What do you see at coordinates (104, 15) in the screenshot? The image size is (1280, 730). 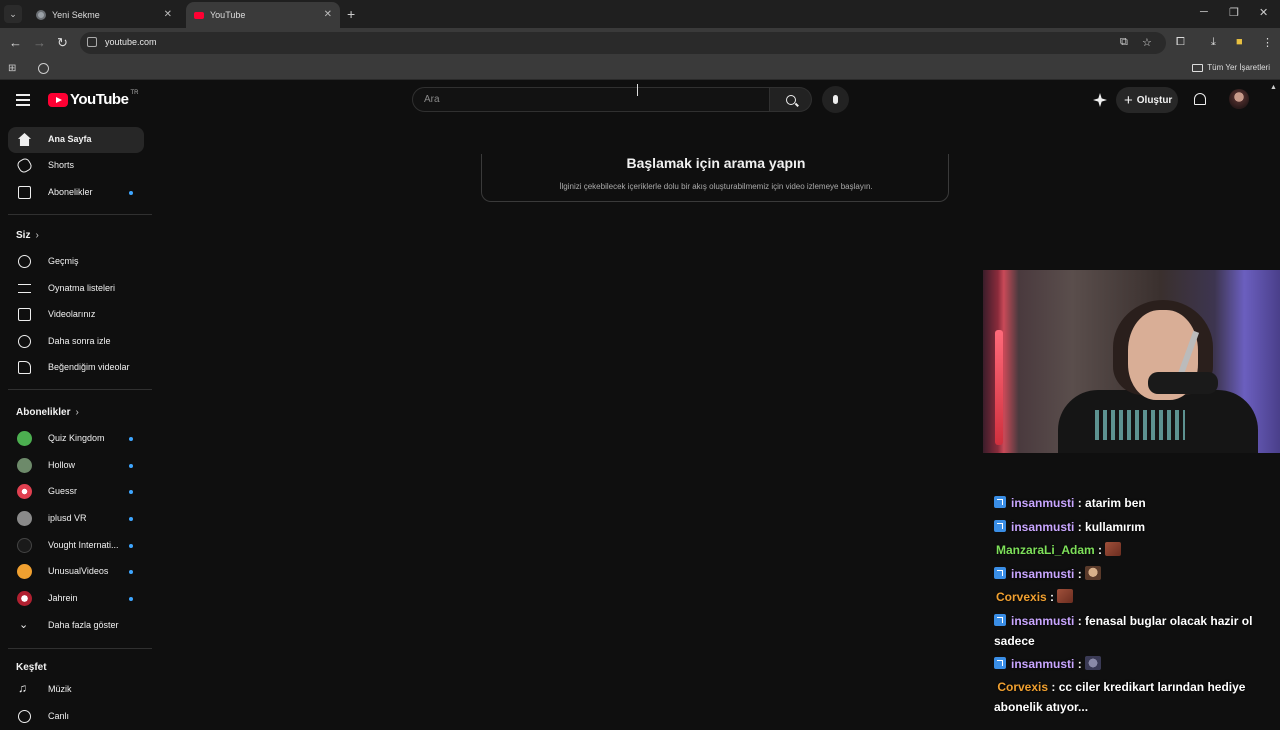 I see `browser-tab-new-tab: Yeni Sekme ✕` at bounding box center [104, 15].